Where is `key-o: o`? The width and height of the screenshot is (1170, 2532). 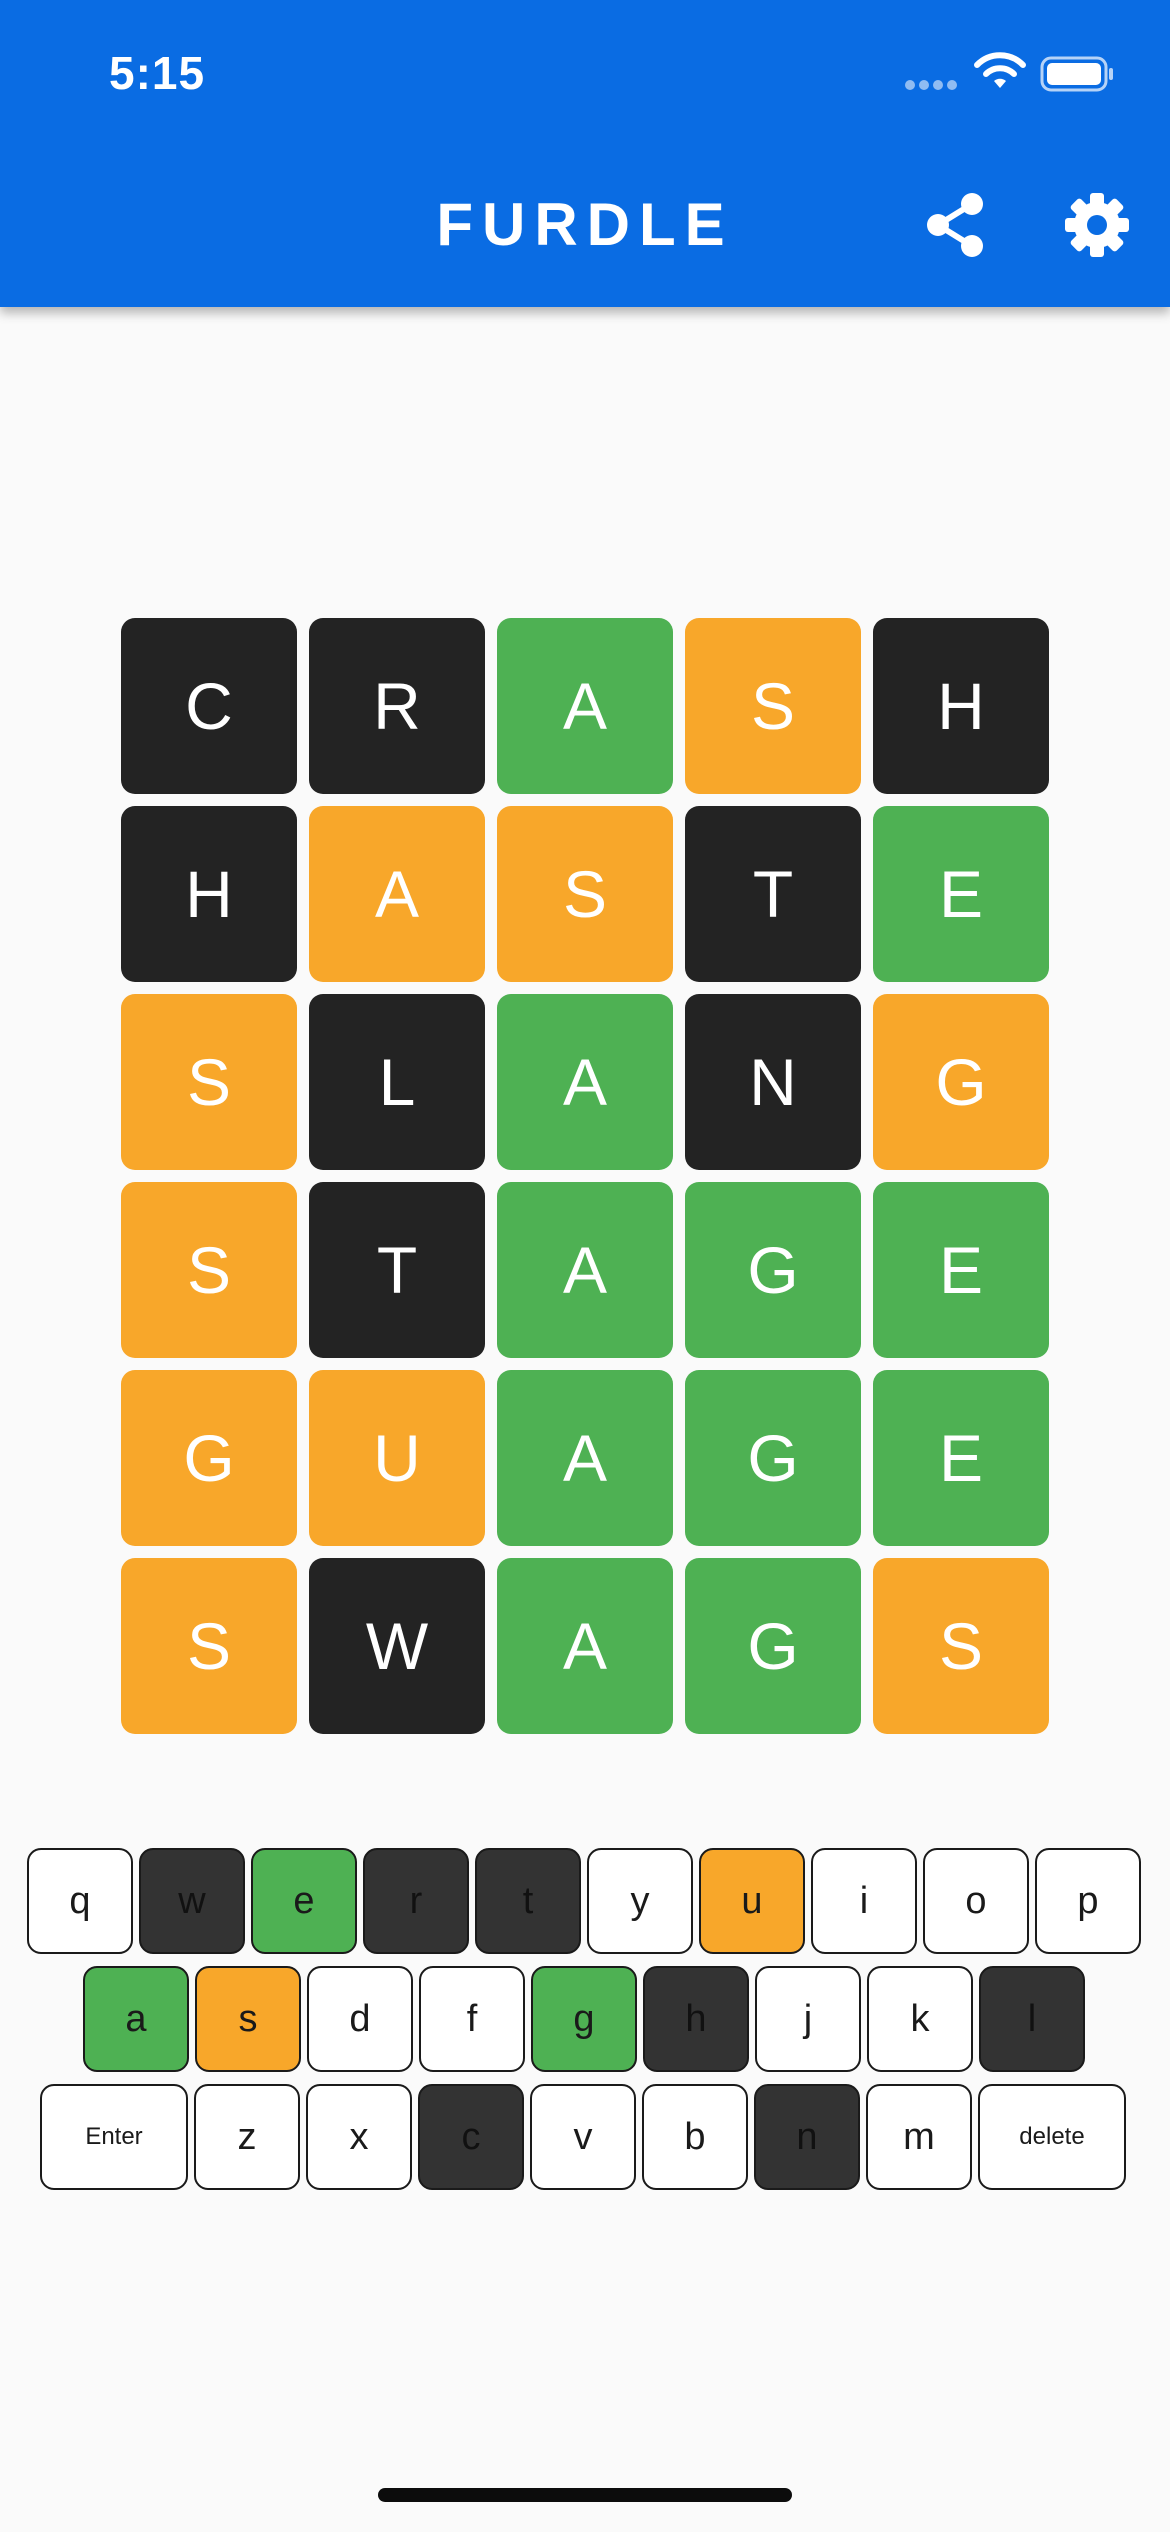
key-o: o is located at coordinates (976, 1901).